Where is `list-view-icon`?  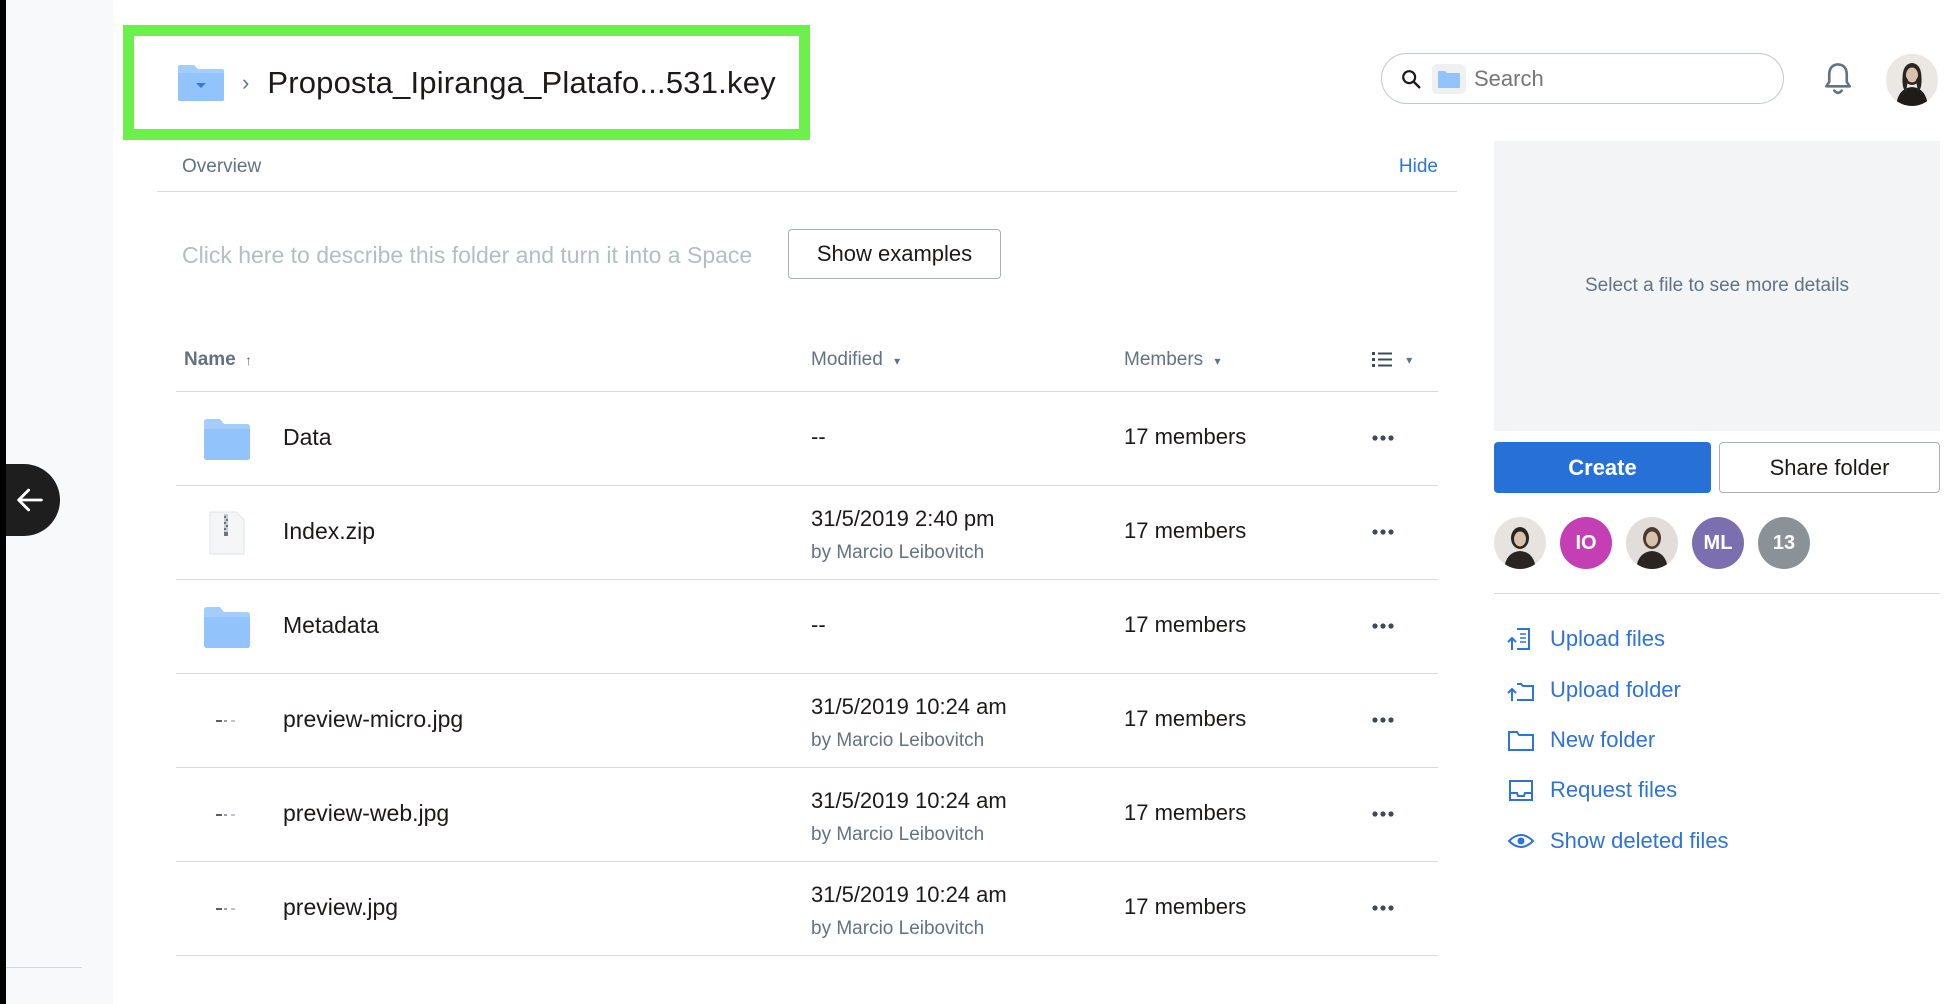 list-view-icon is located at coordinates (1382, 359).